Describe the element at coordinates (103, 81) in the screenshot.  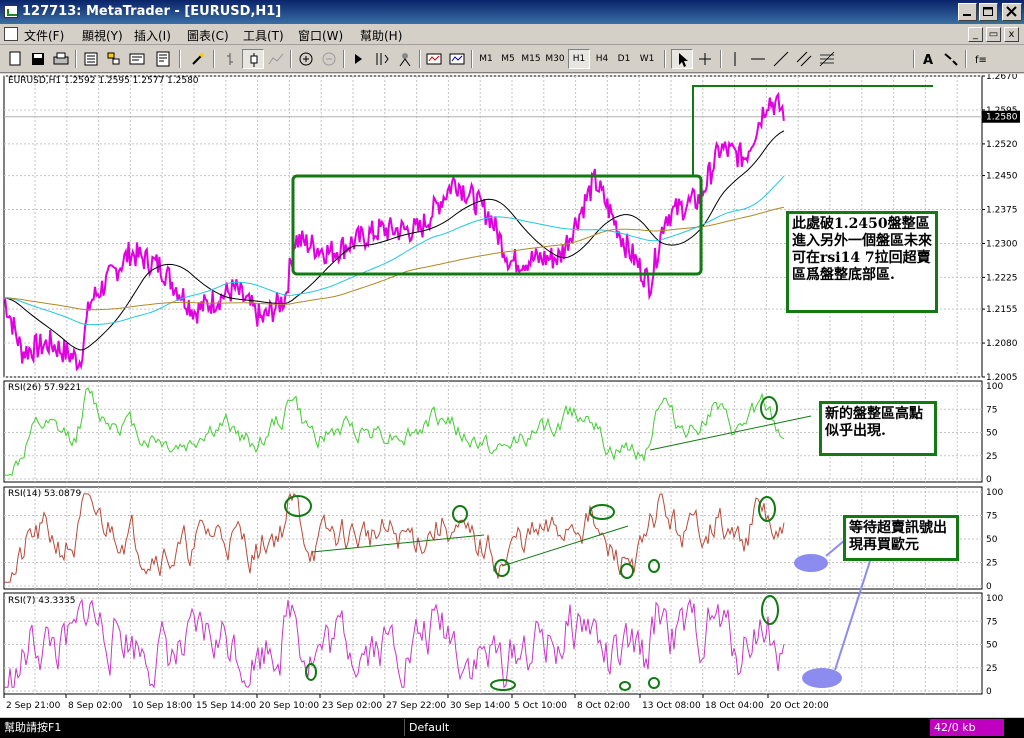
I see `main-chart-info: EURUSD,H1 1.2592 1.2595 1.2577 1.2580` at that location.